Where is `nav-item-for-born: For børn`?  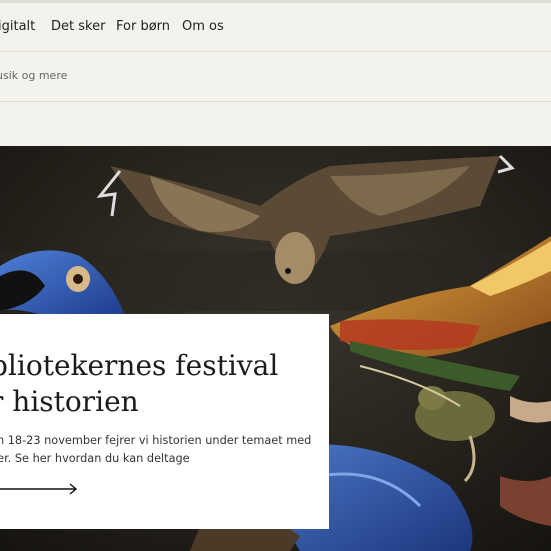 nav-item-for-born: For børn is located at coordinates (143, 26).